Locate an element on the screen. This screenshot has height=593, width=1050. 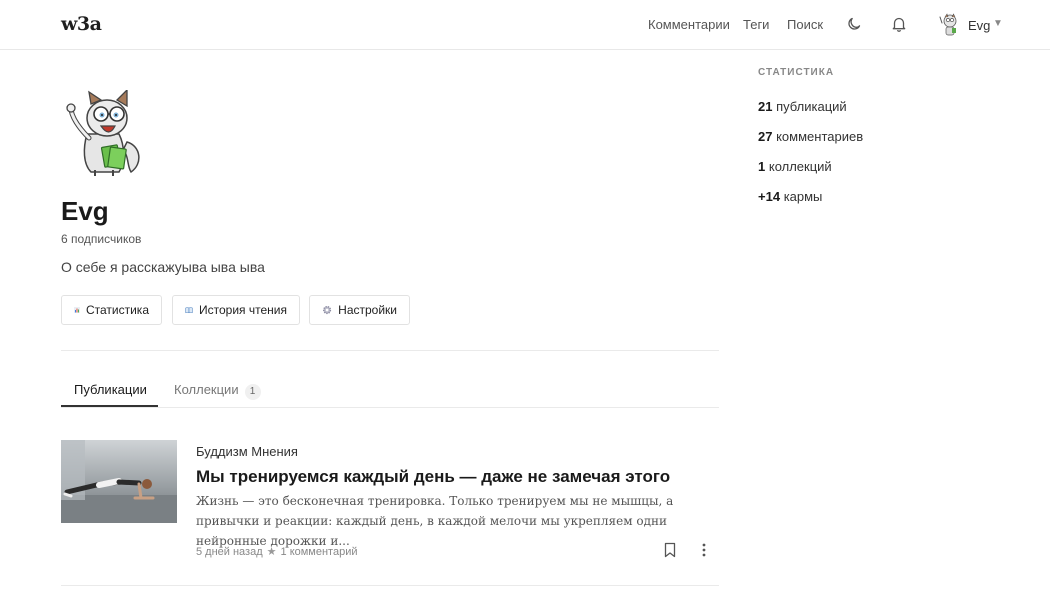
stat-value: +14 is located at coordinates (769, 196).